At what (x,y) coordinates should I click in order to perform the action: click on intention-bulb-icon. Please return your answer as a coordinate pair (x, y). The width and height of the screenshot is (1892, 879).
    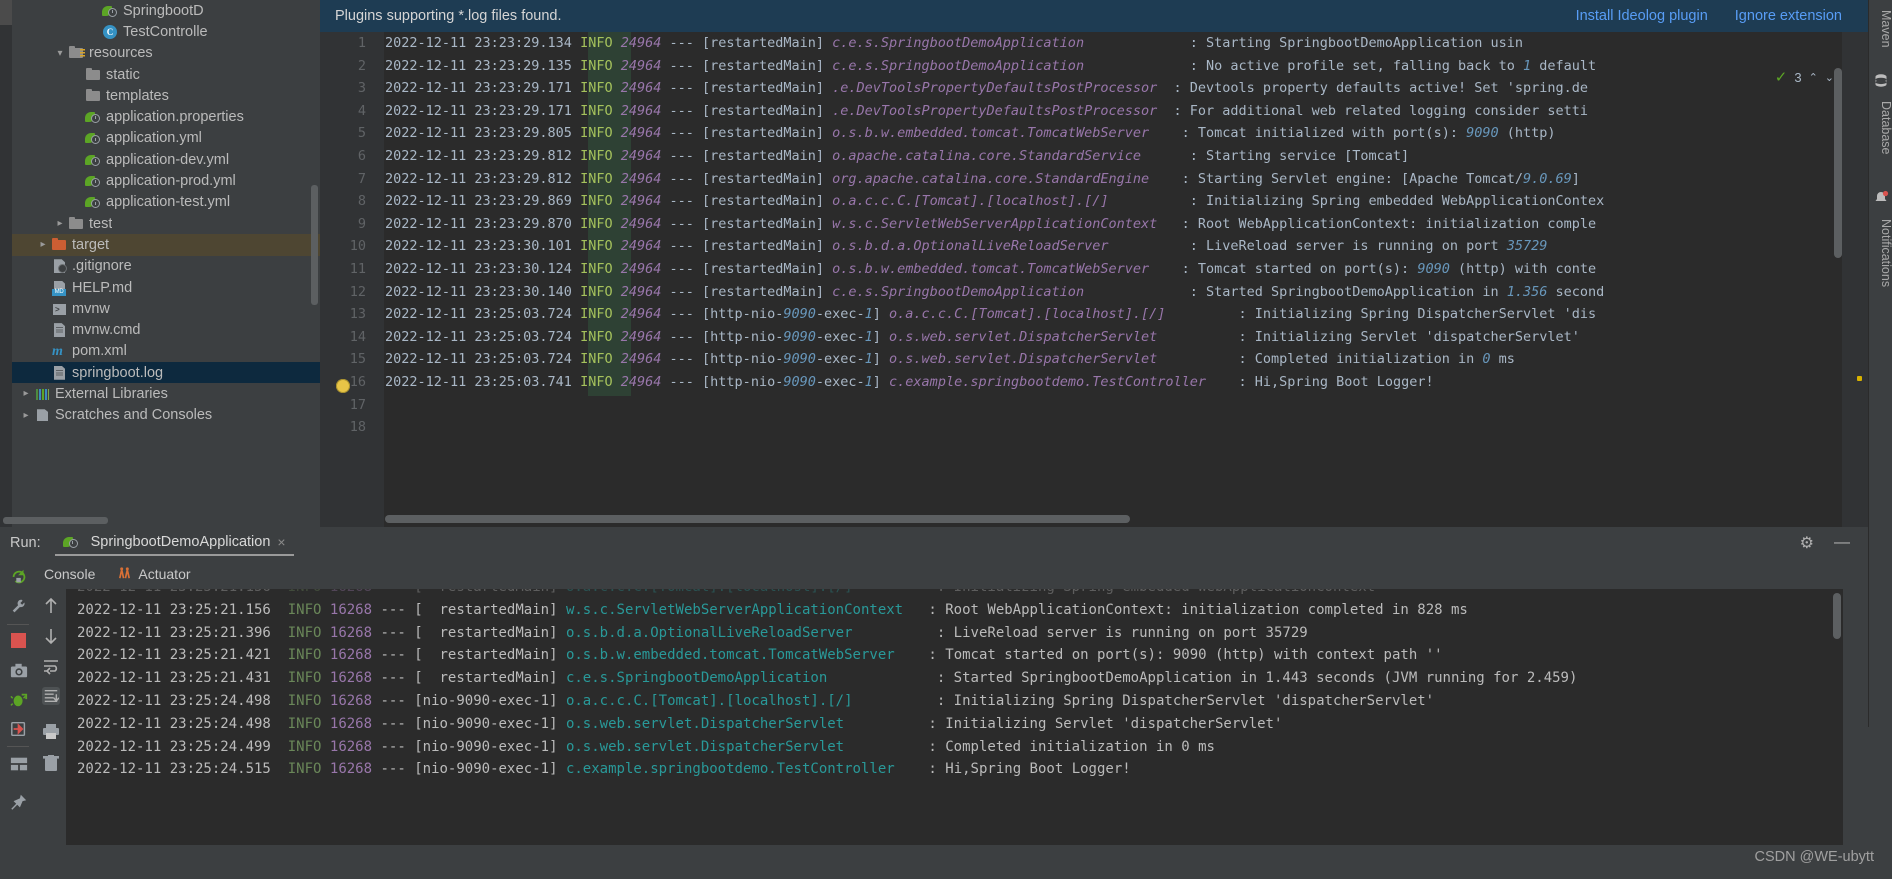
    Looking at the image, I should click on (343, 386).